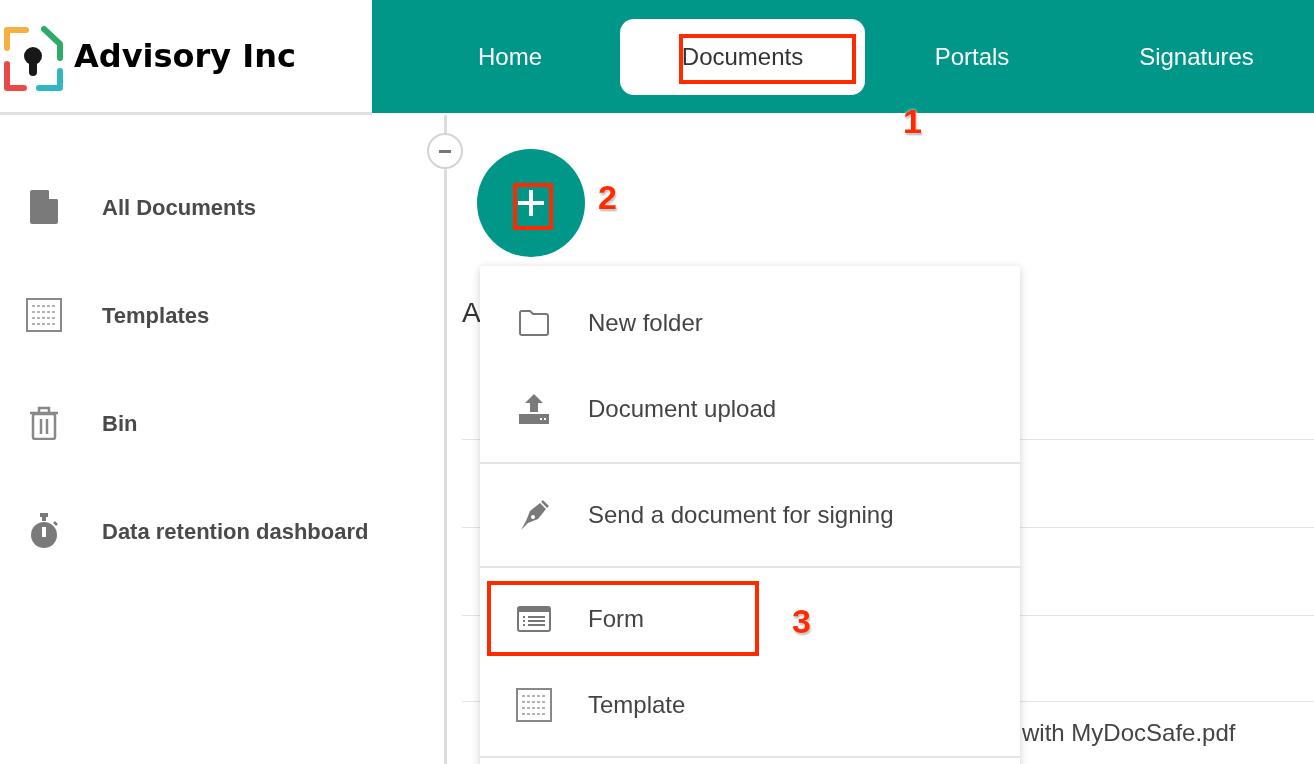 Image resolution: width=1314 pixels, height=764 pixels. Describe the element at coordinates (742, 56) in the screenshot. I see `nav-tab: Documents` at that location.